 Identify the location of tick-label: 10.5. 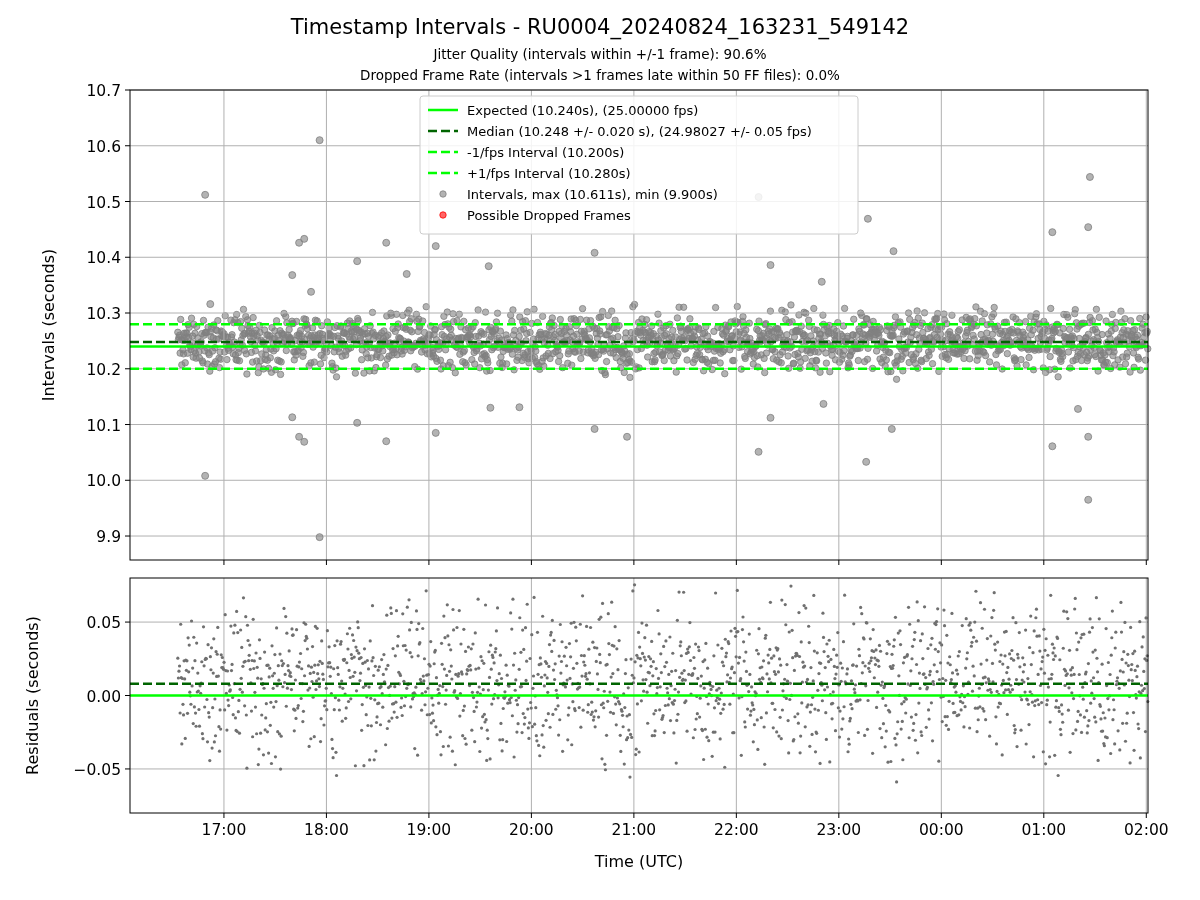
(103, 202).